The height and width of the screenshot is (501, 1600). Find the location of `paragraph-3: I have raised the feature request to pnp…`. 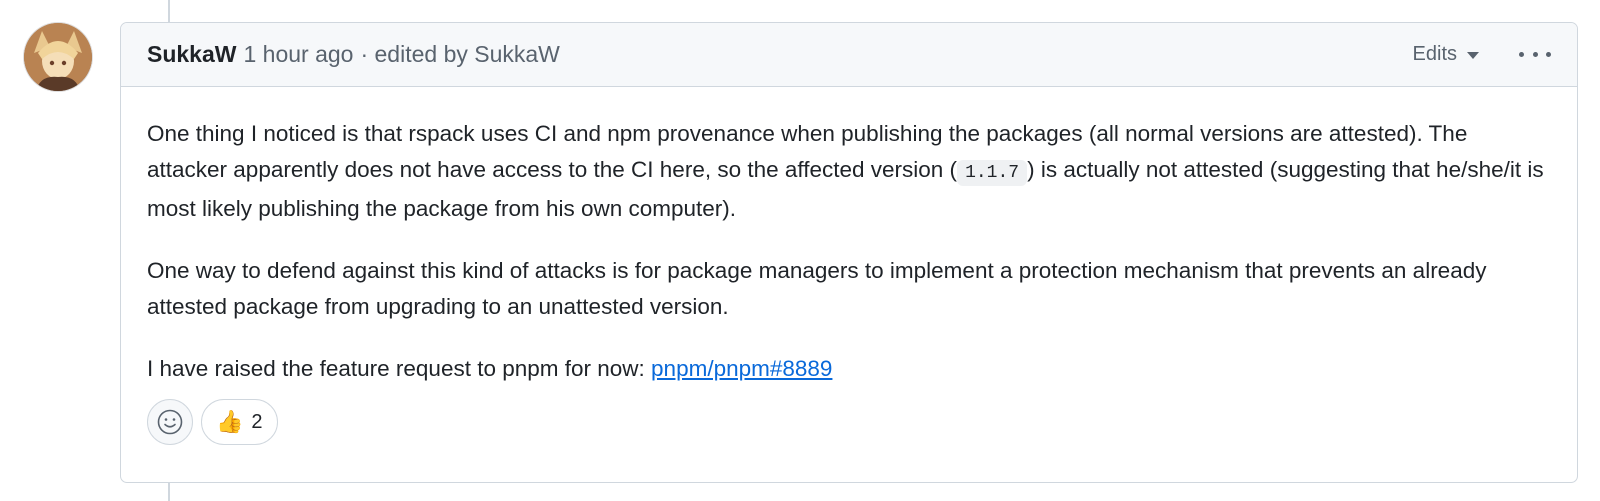

paragraph-3: I have raised the feature request to pnp… is located at coordinates (849, 369).